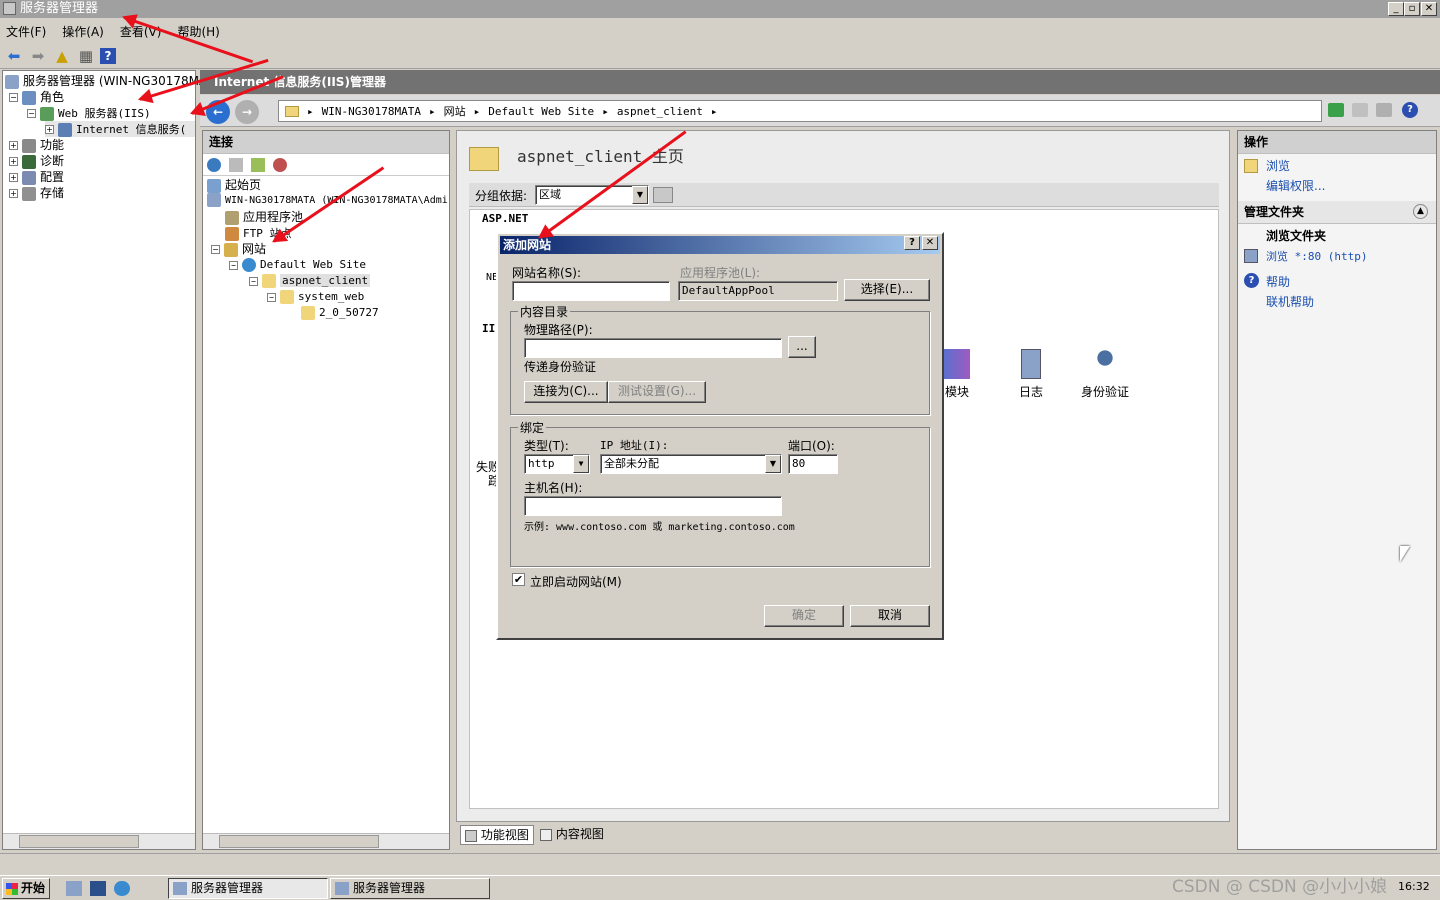 This screenshot has height=900, width=1440. I want to click on quicklaunch-desktop-icon, so click(98, 888).